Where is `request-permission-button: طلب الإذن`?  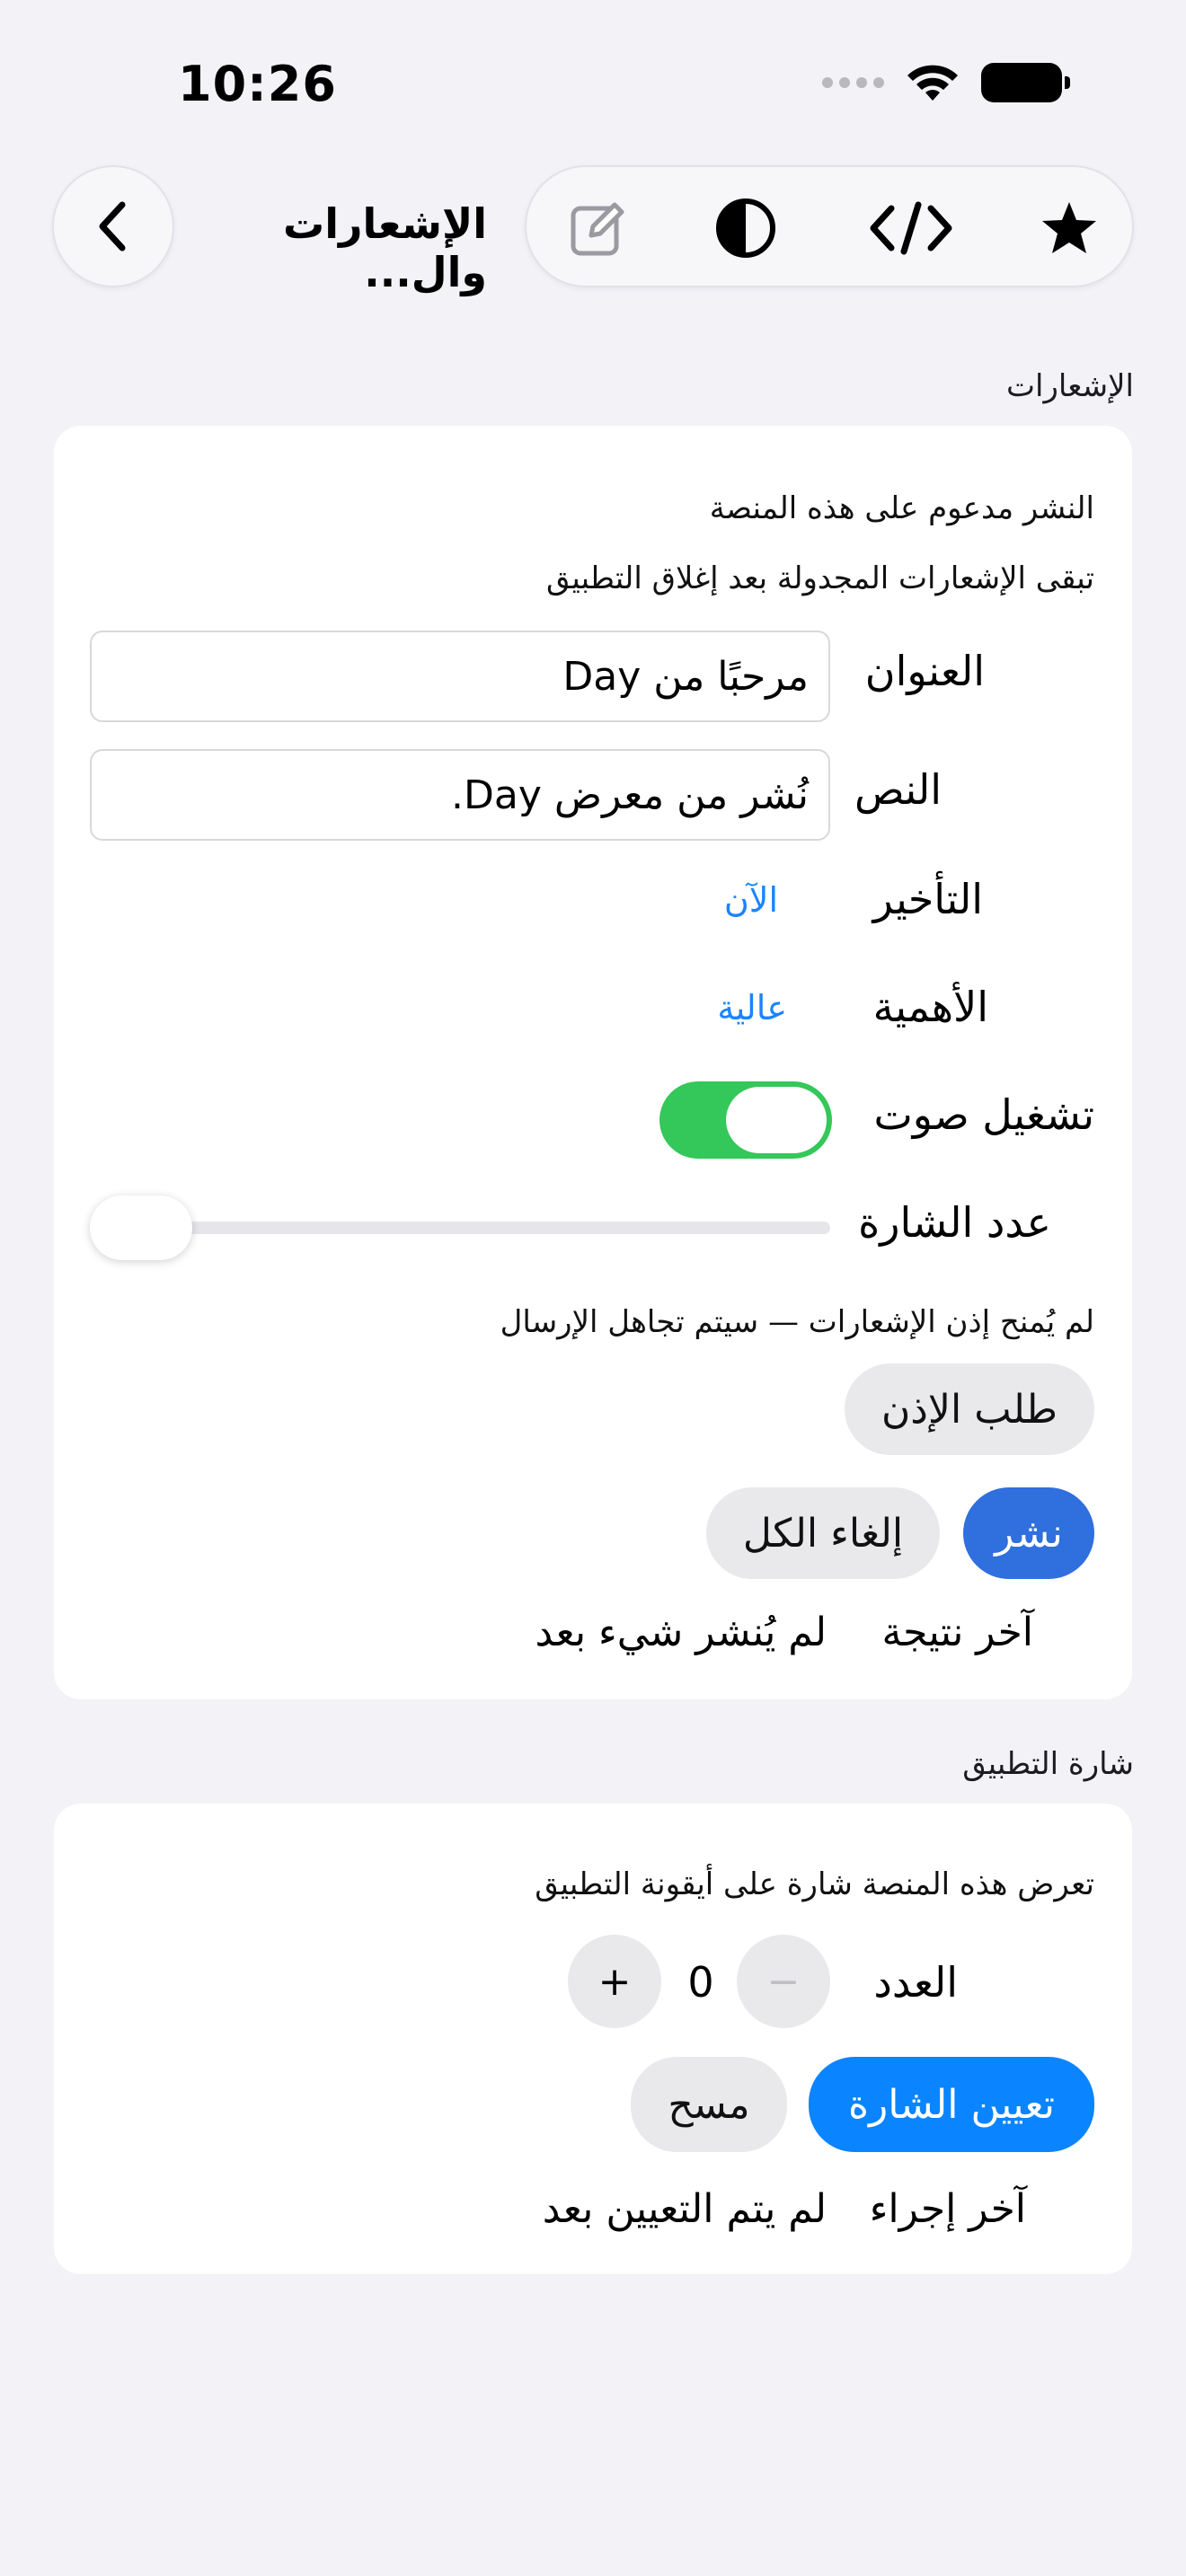 request-permission-button: طلب الإذن is located at coordinates (970, 1409).